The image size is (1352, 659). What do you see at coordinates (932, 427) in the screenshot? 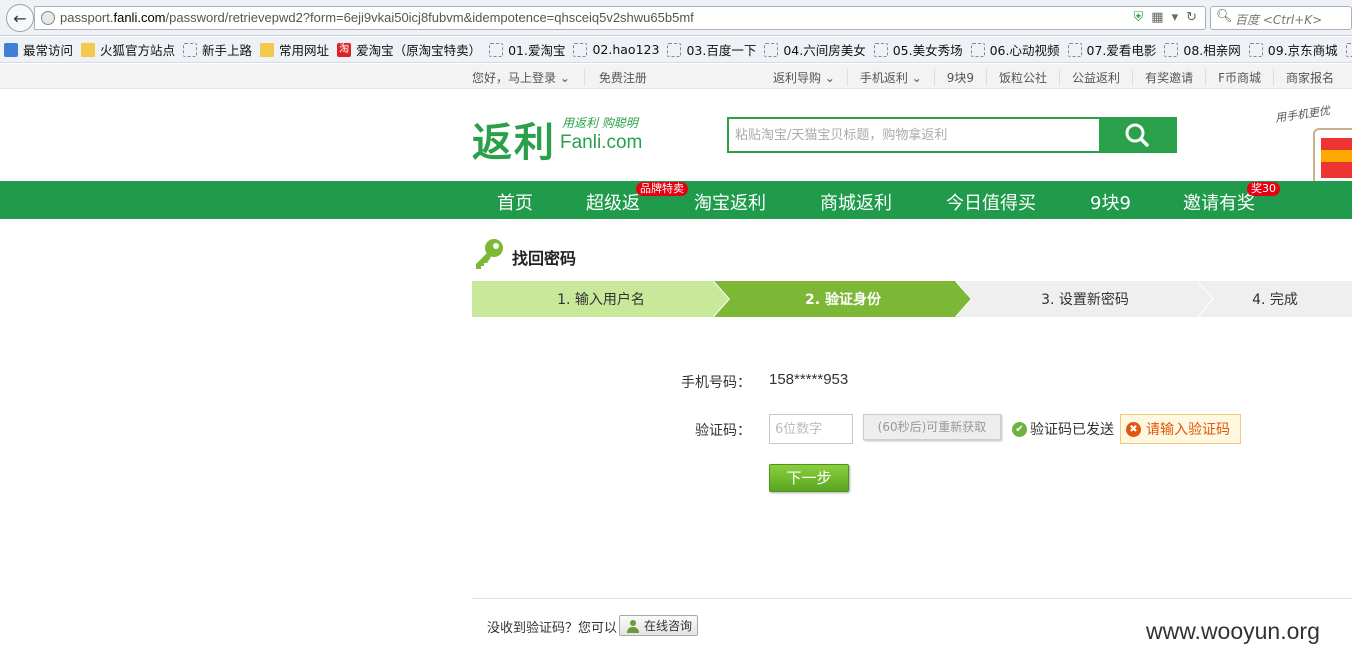
I see `resend-code-button: (60秒后)可重新获取` at bounding box center [932, 427].